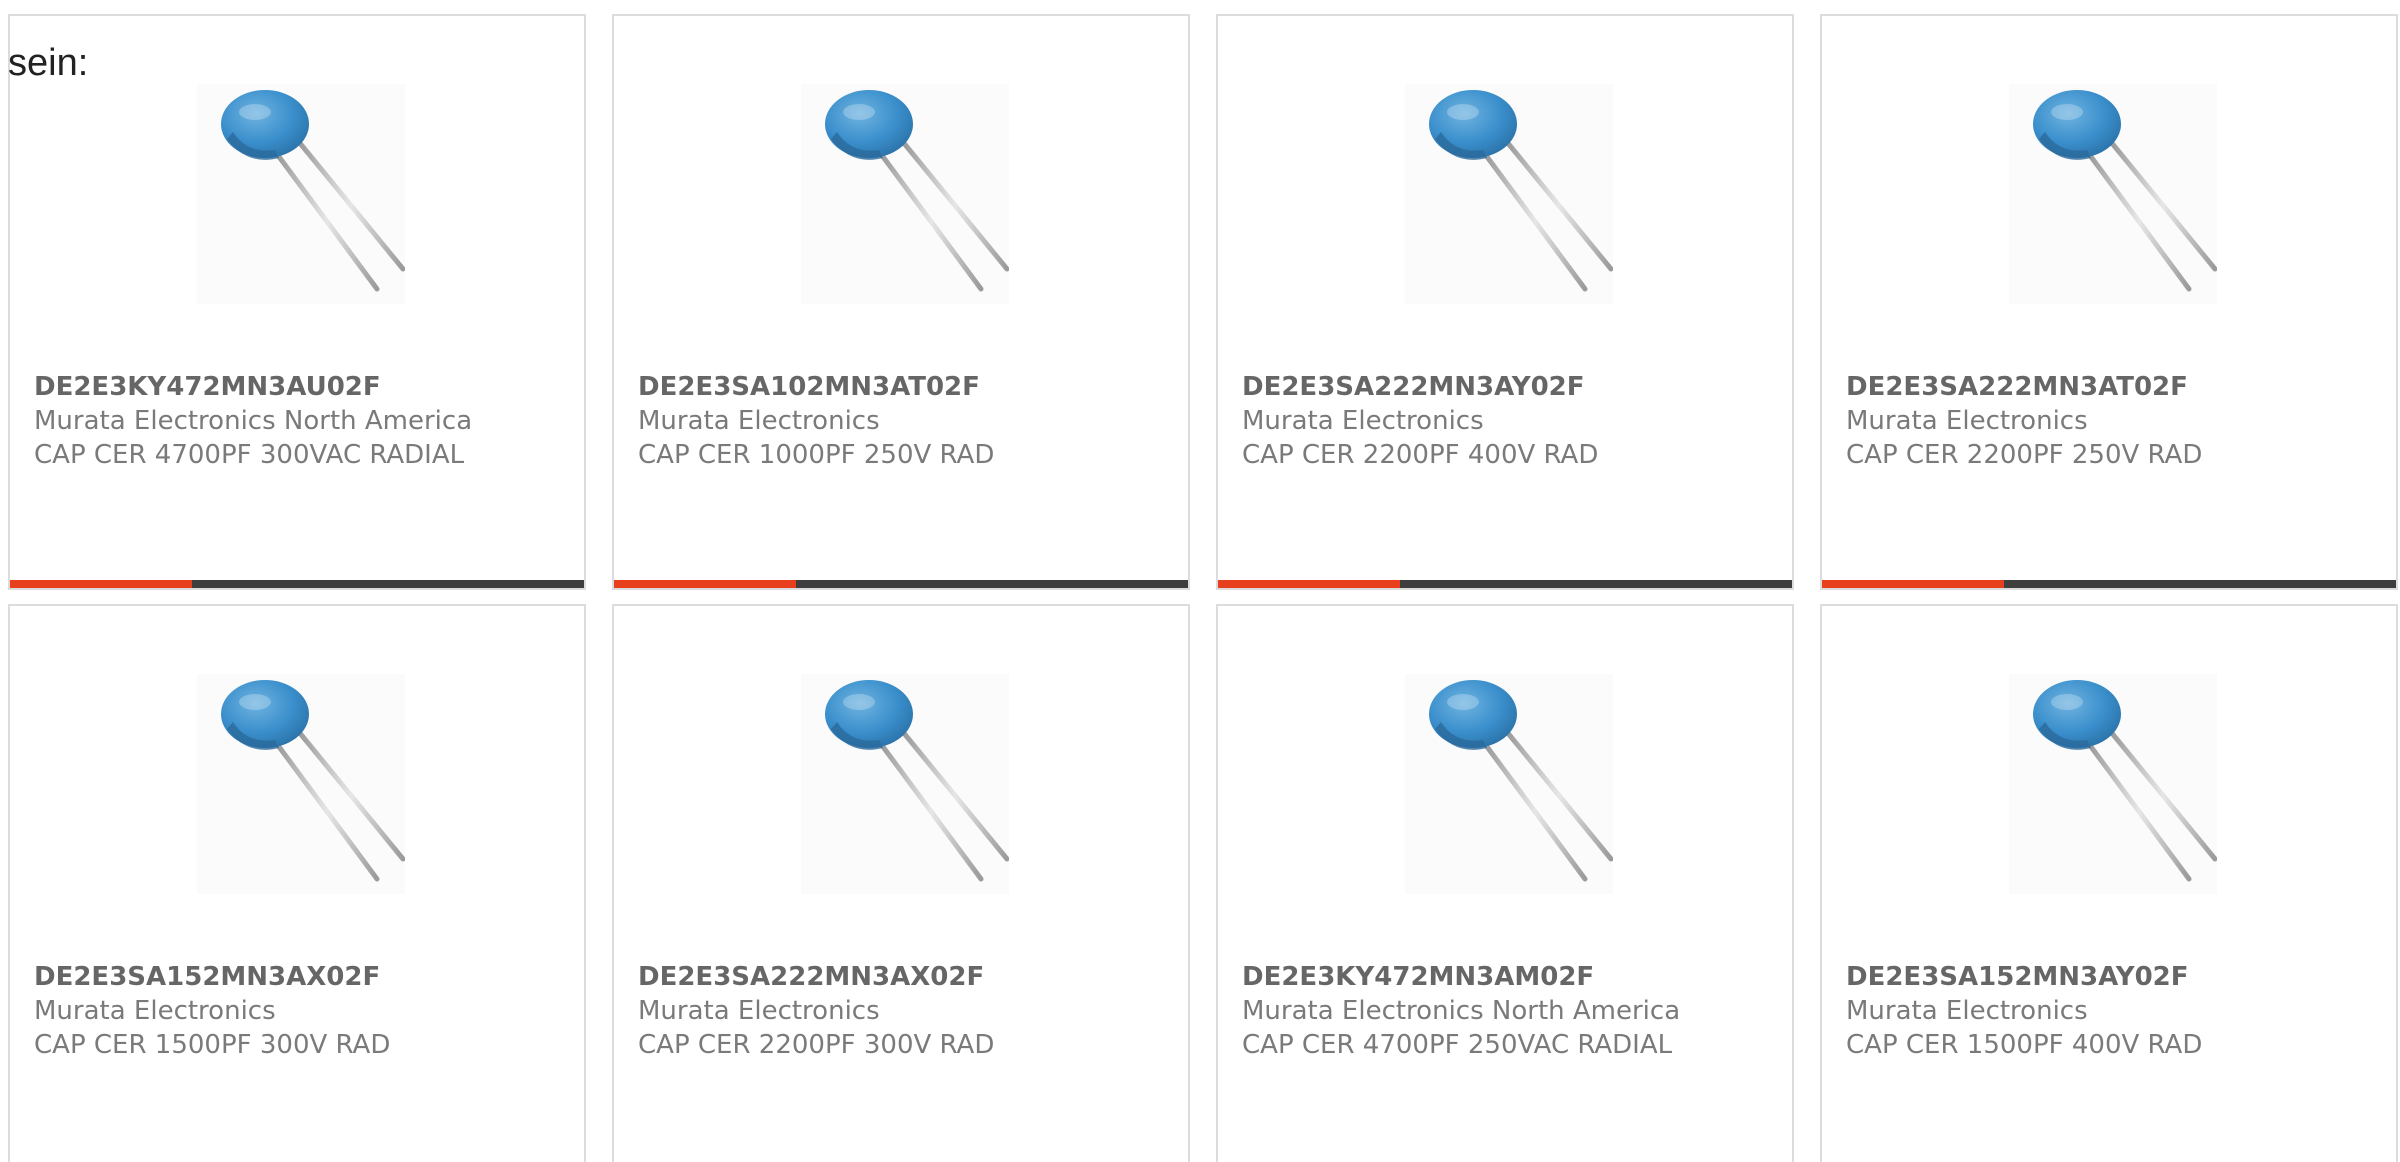 This screenshot has width=2400, height=1162. What do you see at coordinates (908, 977) in the screenshot?
I see `part-number: DE2E3SA222MN3AX02F` at bounding box center [908, 977].